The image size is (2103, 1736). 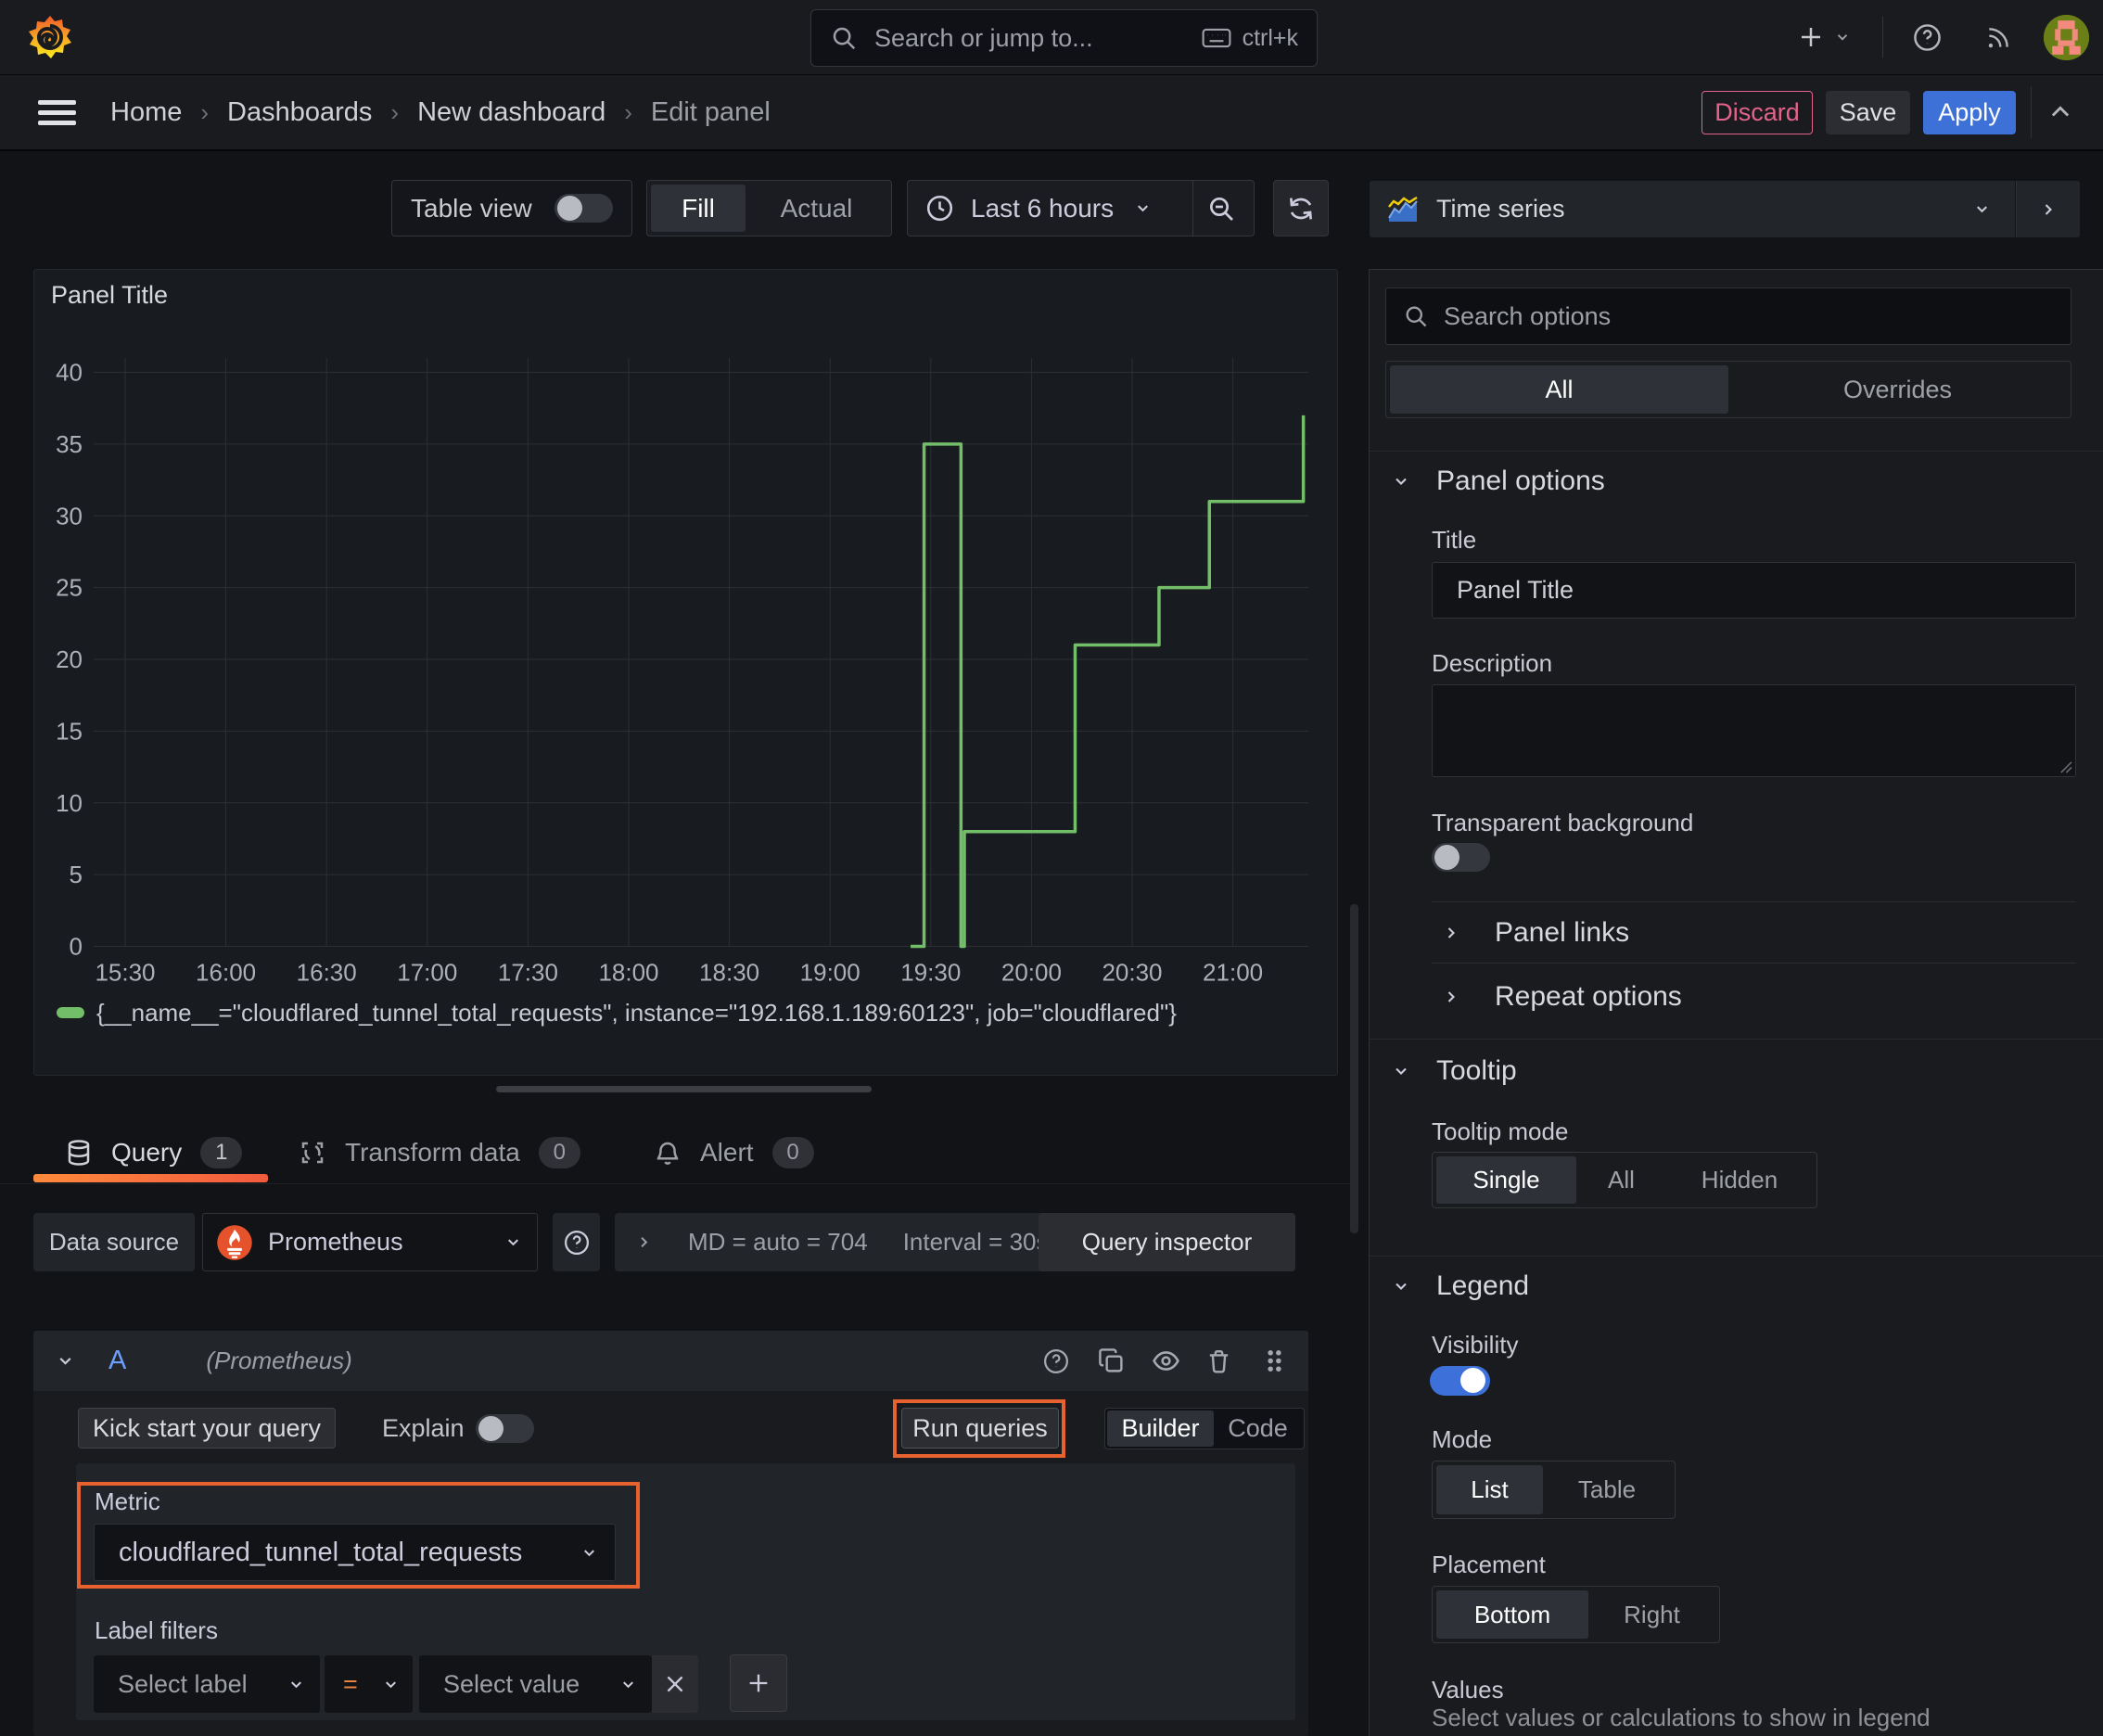 I want to click on mode-list-option: List, so click(x=1489, y=1489).